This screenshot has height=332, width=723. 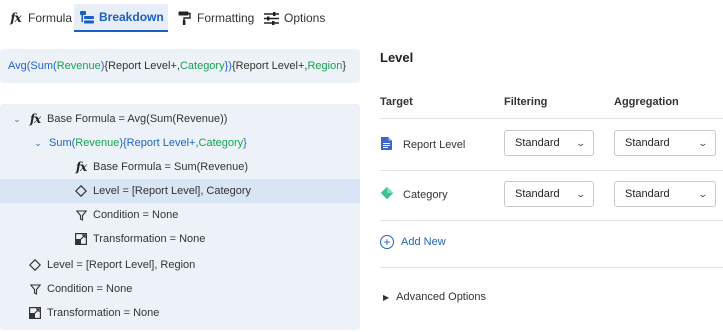 What do you see at coordinates (361, 18) in the screenshot?
I see `tab-bar: fx Formula Breakdown Formatting Options` at bounding box center [361, 18].